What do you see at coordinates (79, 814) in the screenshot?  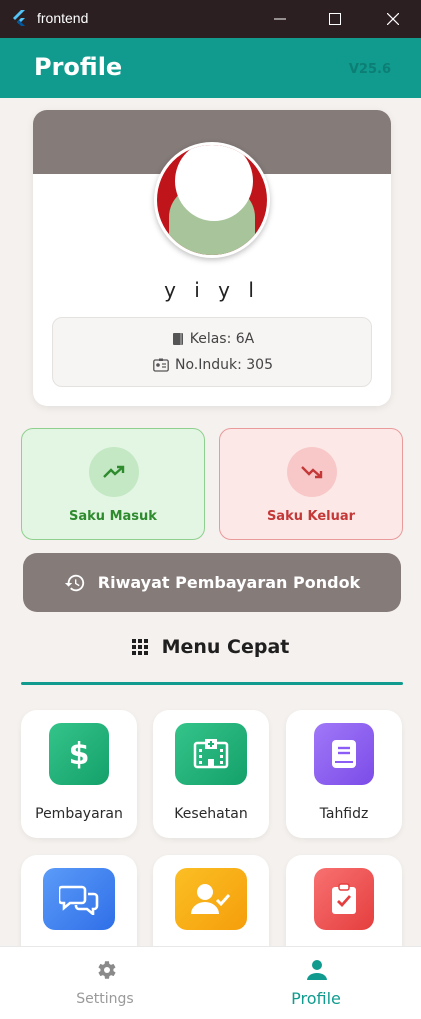 I see `menu-item-label: Pembayaran` at bounding box center [79, 814].